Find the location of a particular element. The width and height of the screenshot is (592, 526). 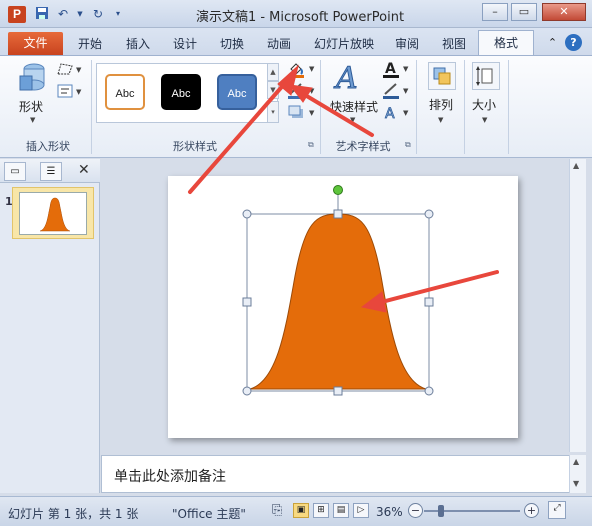

shape-effects-icon is located at coordinates (296, 112).